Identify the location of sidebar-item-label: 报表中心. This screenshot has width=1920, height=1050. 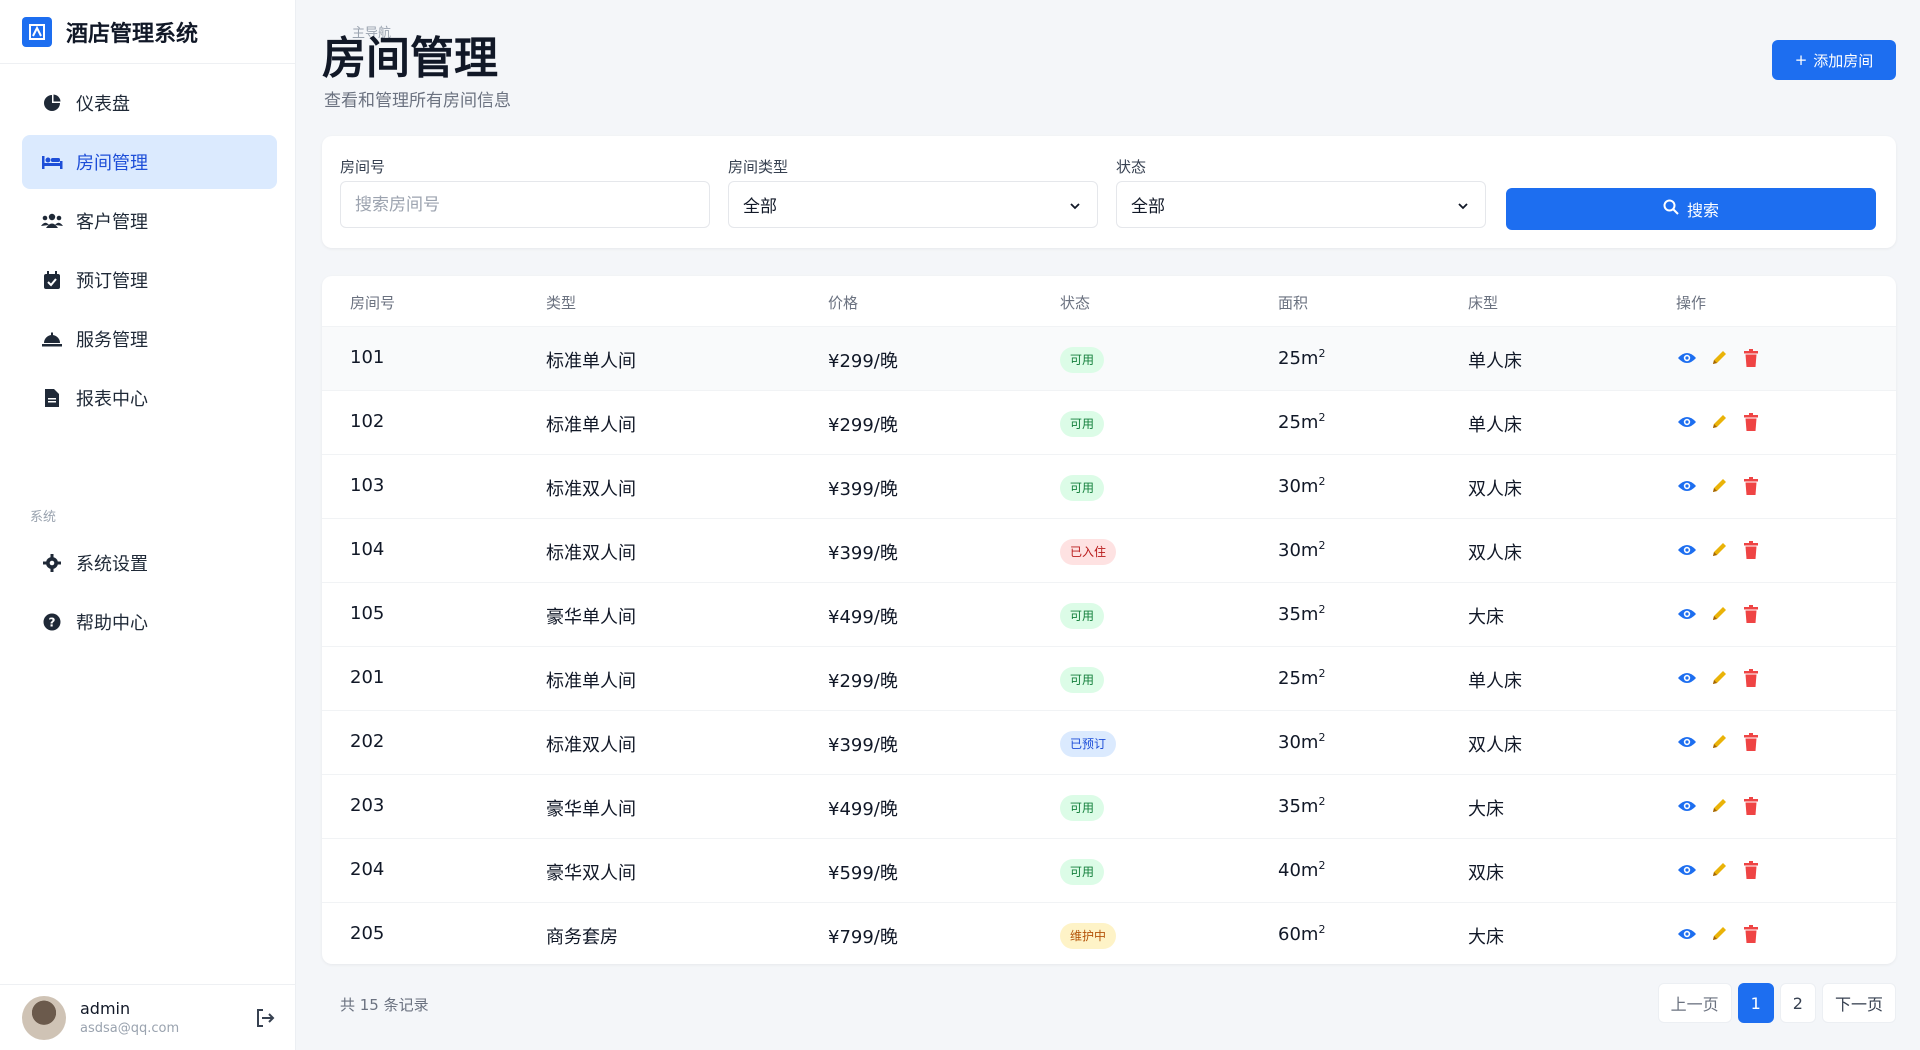
(112, 399).